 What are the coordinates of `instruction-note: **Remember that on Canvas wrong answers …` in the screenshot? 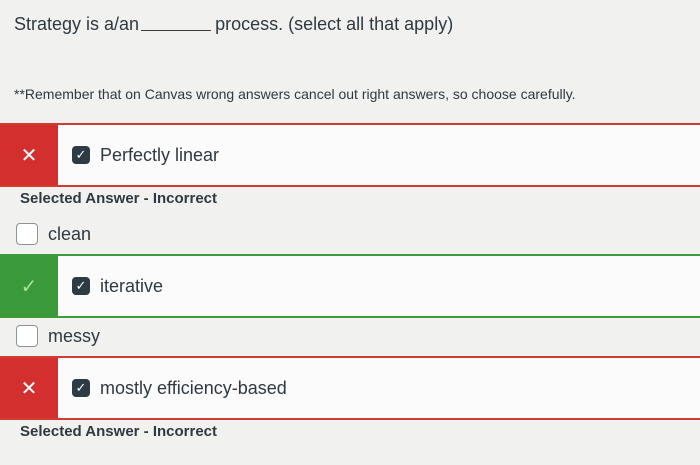 It's located at (295, 94).